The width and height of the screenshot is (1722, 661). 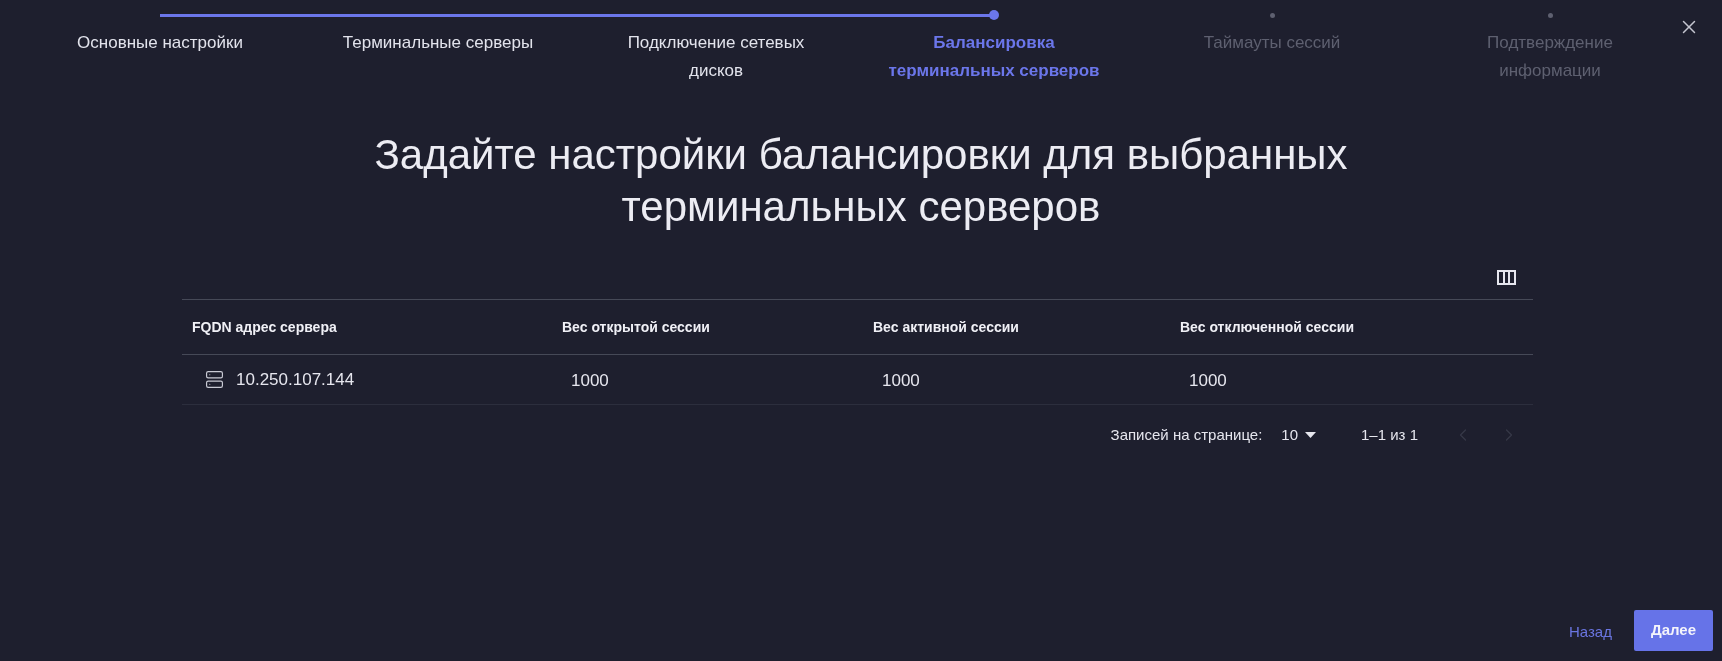 What do you see at coordinates (636, 327) in the screenshot?
I see `column-header: Вес открытой сессии` at bounding box center [636, 327].